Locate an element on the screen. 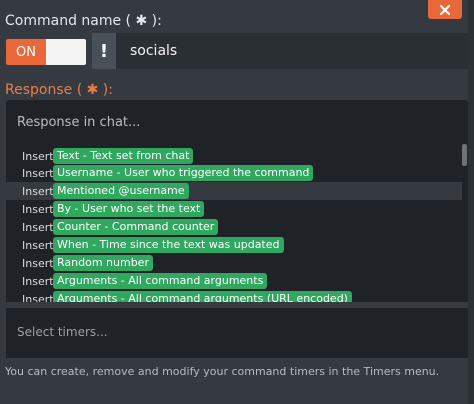 The width and height of the screenshot is (474, 404). panel-edge is located at coordinates (471, 202).